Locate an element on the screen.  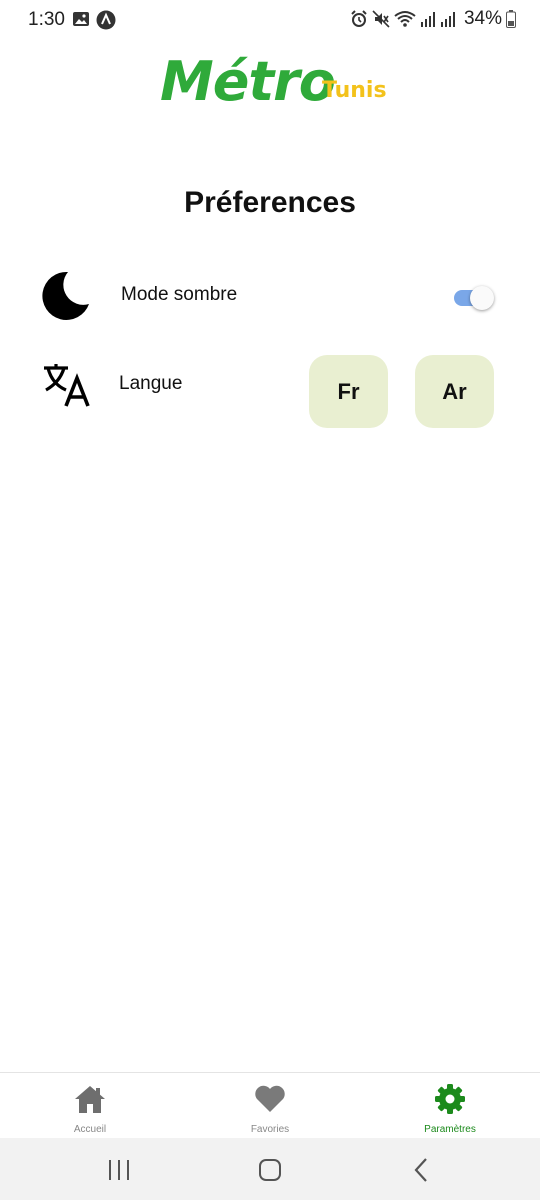
dark-mode-toggle is located at coordinates (475, 298).